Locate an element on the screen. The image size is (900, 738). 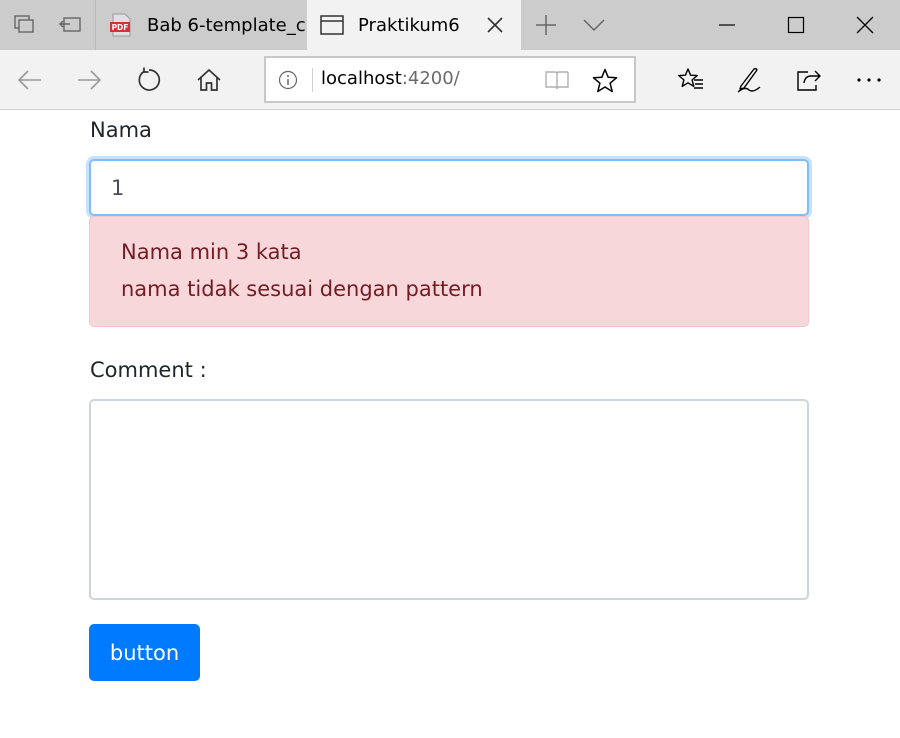
set-aside-icon is located at coordinates (70, 24).